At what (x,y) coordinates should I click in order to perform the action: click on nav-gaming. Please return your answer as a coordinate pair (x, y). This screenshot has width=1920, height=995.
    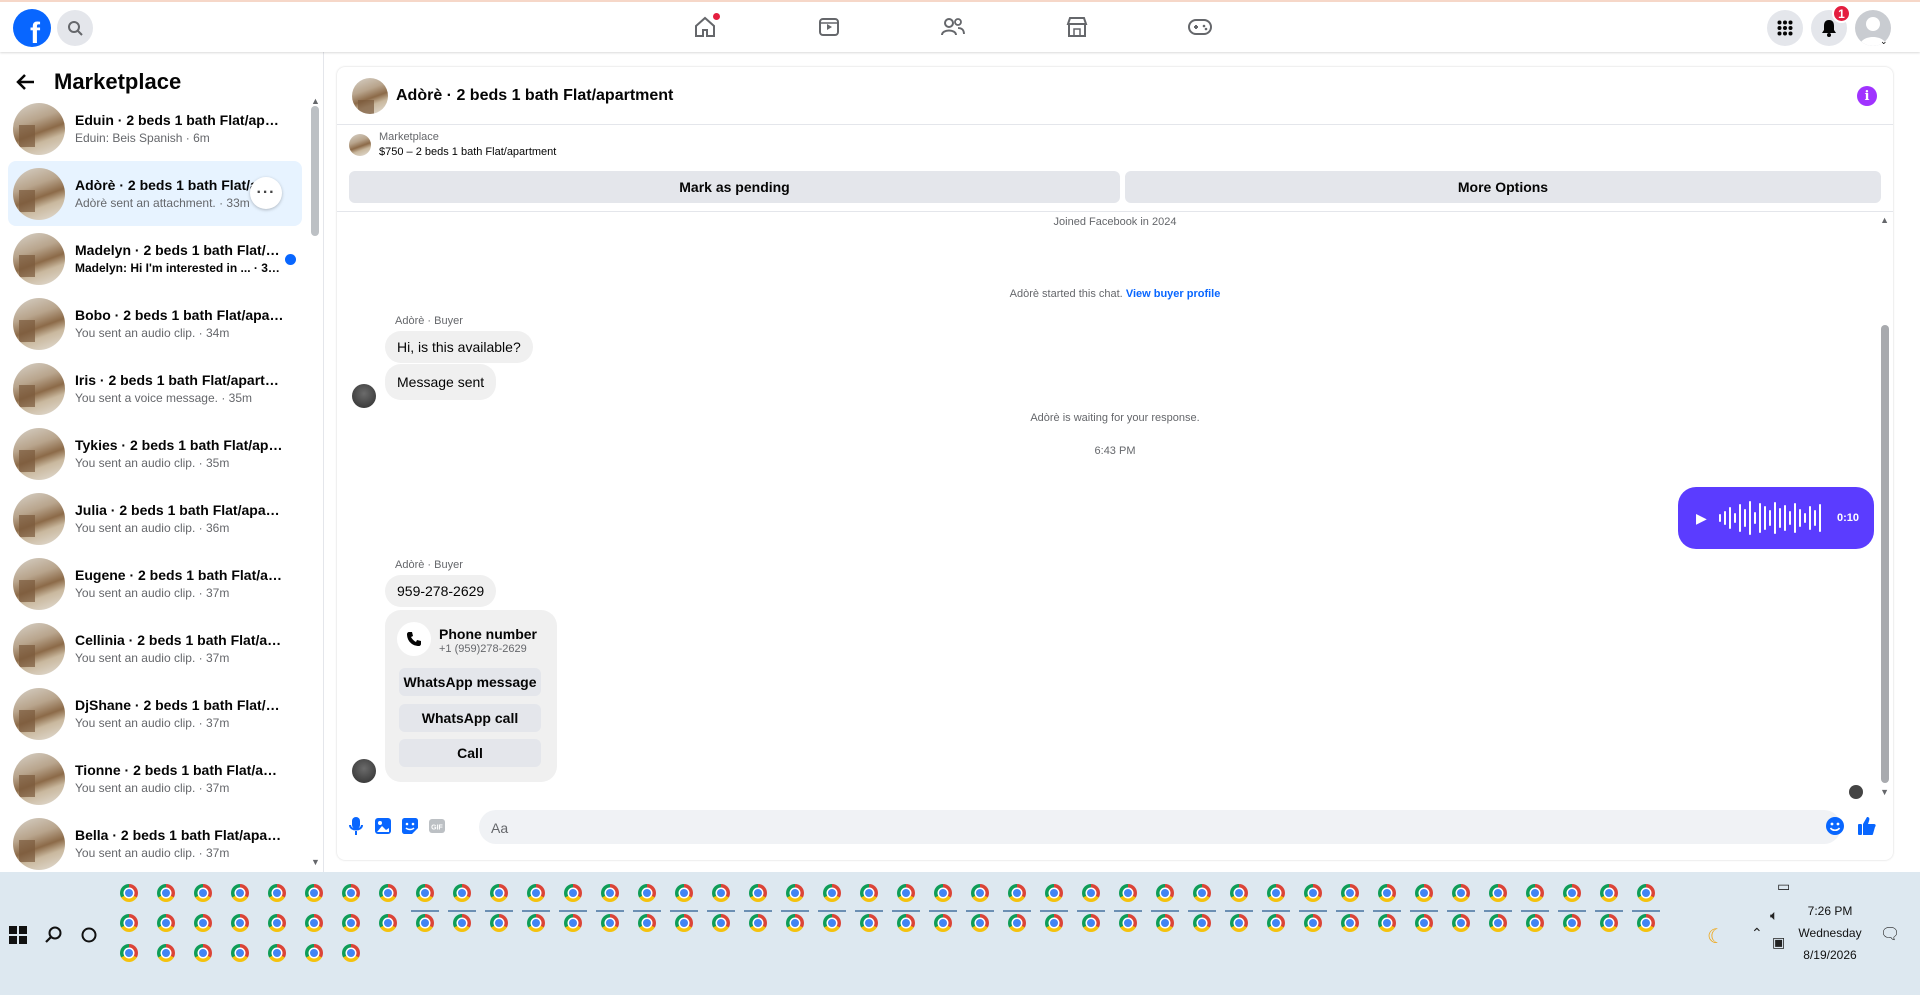
    Looking at the image, I should click on (1200, 27).